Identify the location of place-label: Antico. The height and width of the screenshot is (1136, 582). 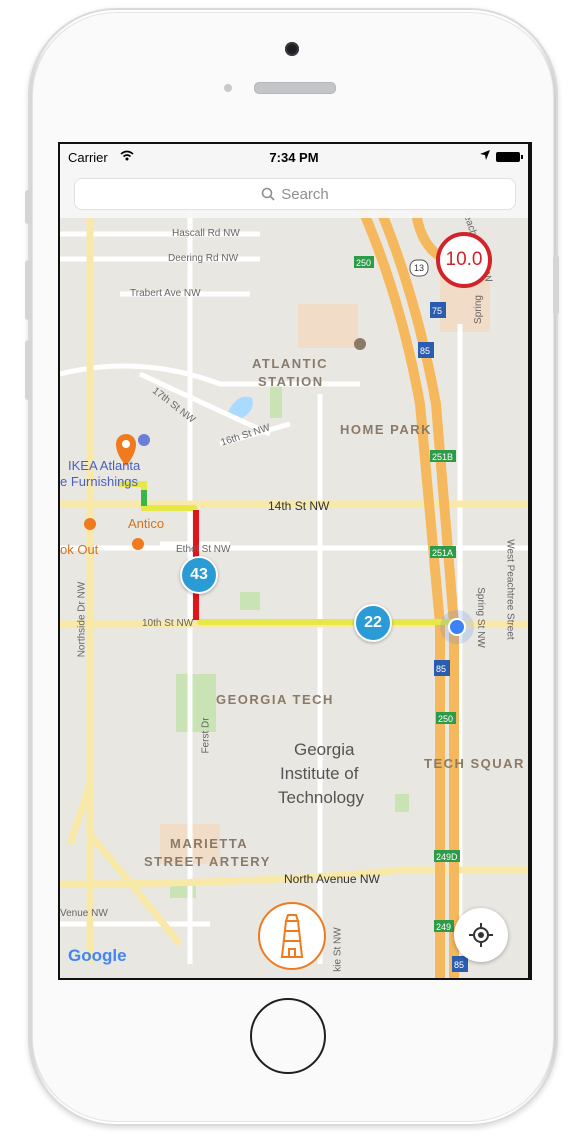
(146, 523).